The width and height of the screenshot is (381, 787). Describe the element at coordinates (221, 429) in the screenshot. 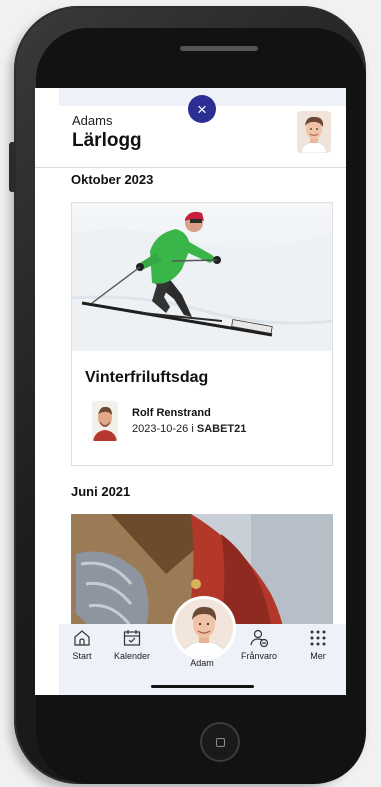

I see `group-code: SABET21` at that location.